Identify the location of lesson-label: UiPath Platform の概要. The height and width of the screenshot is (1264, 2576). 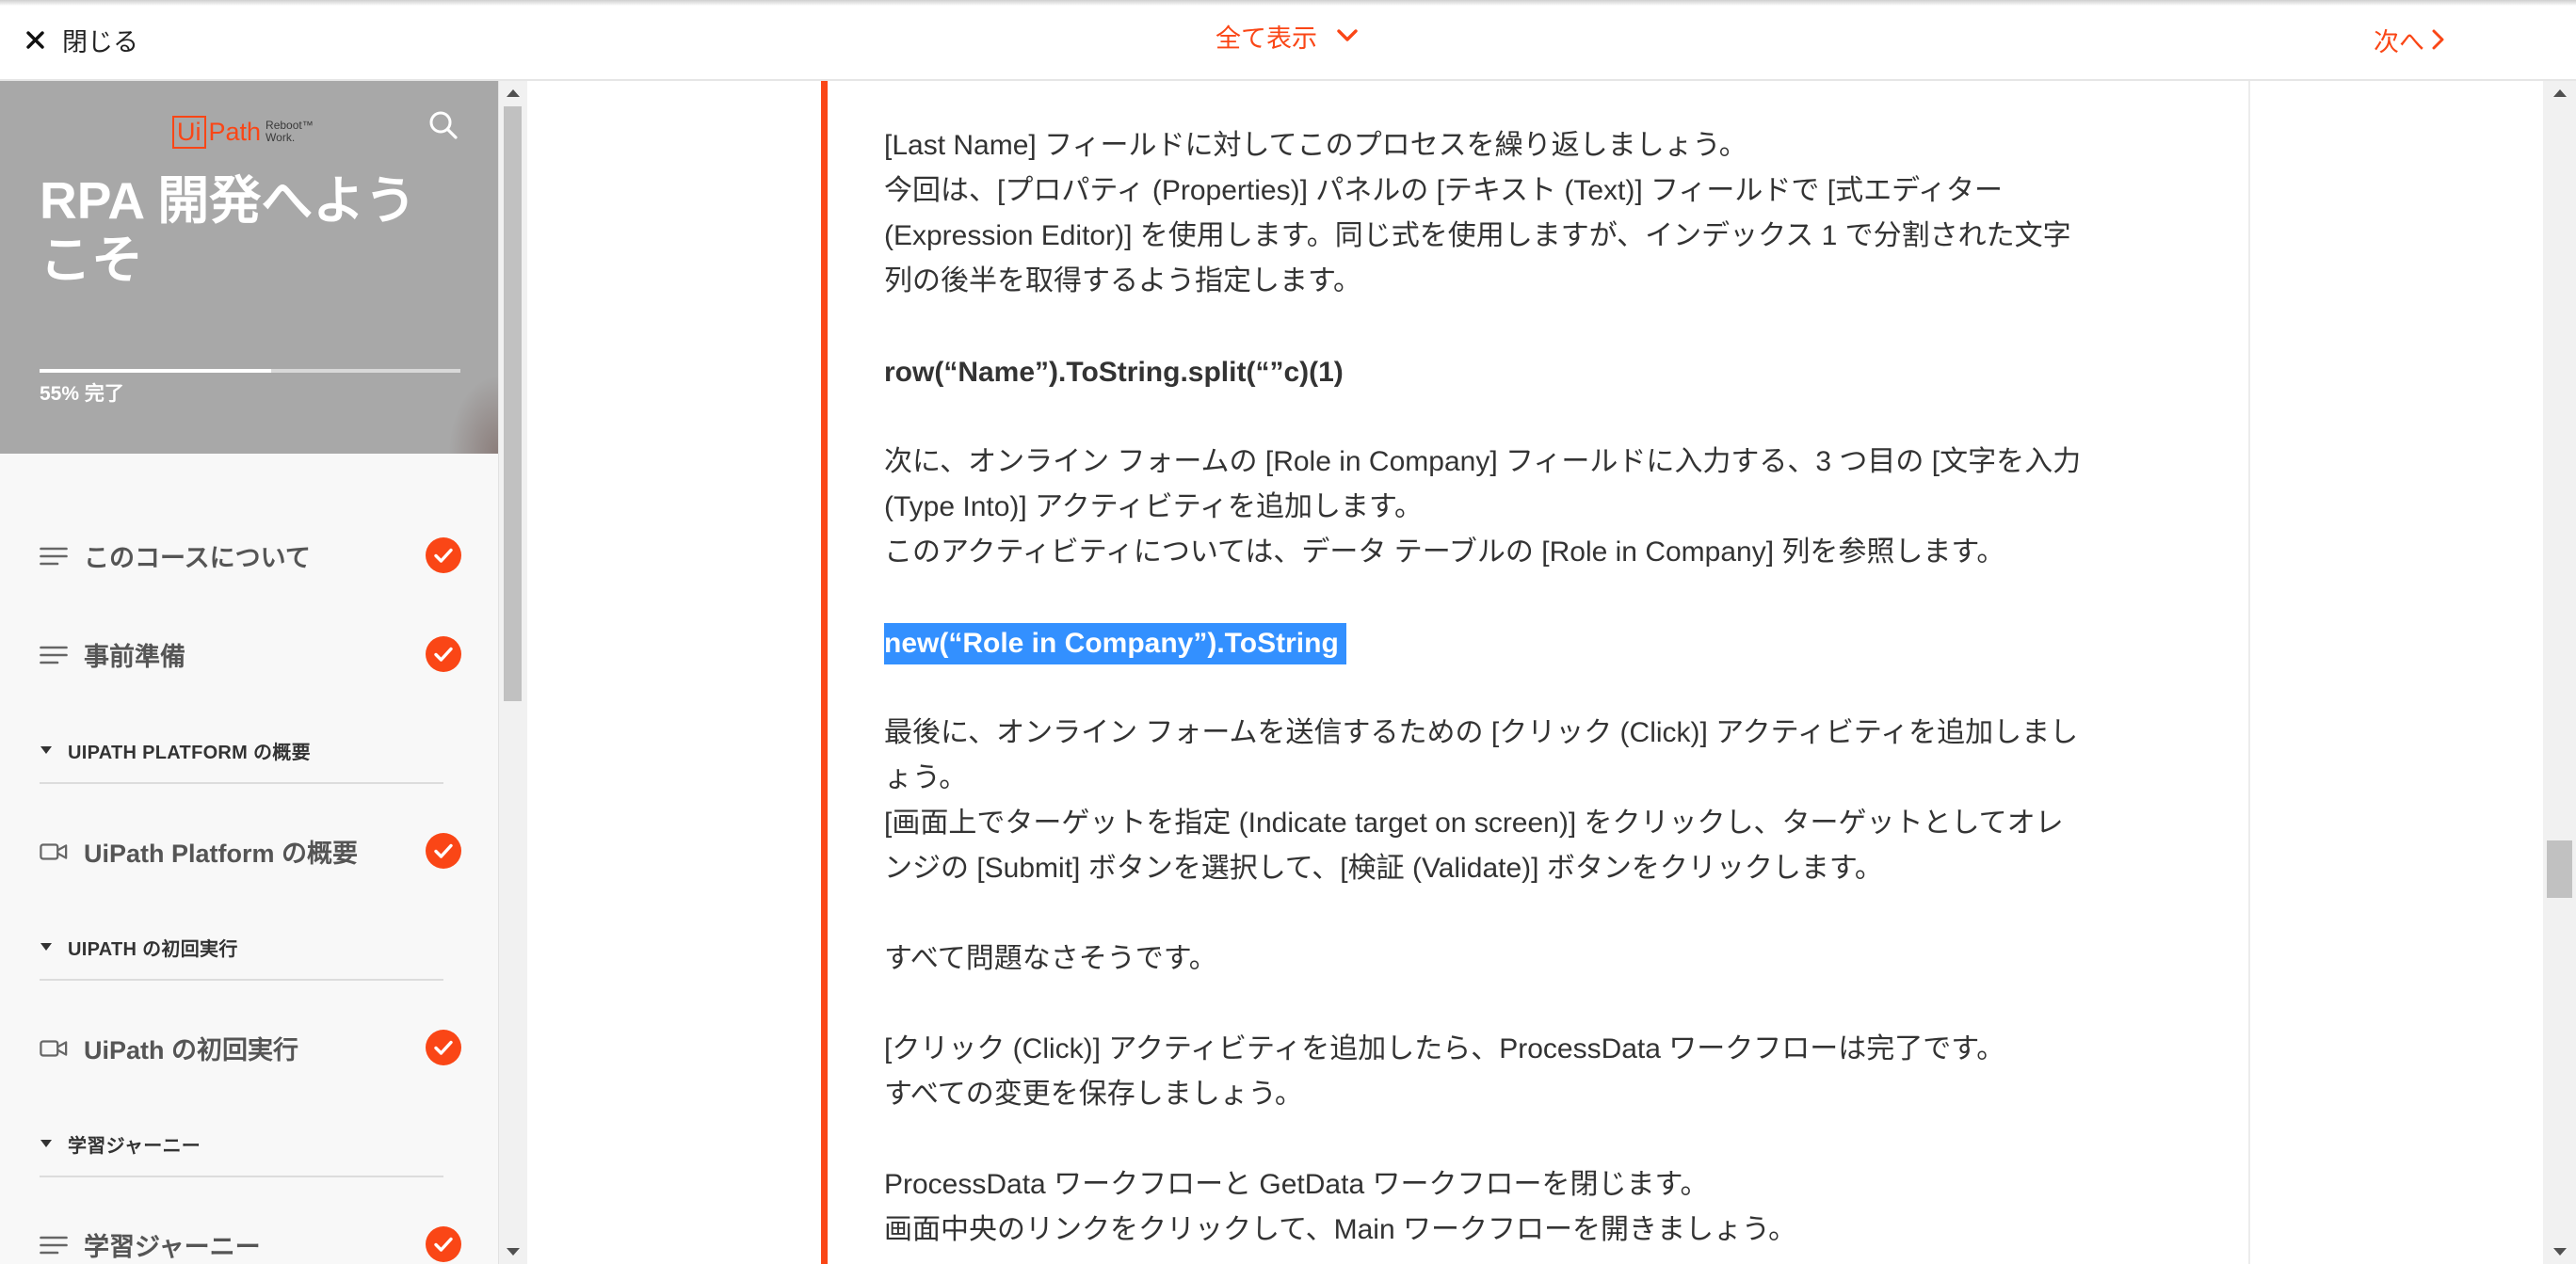
(221, 854).